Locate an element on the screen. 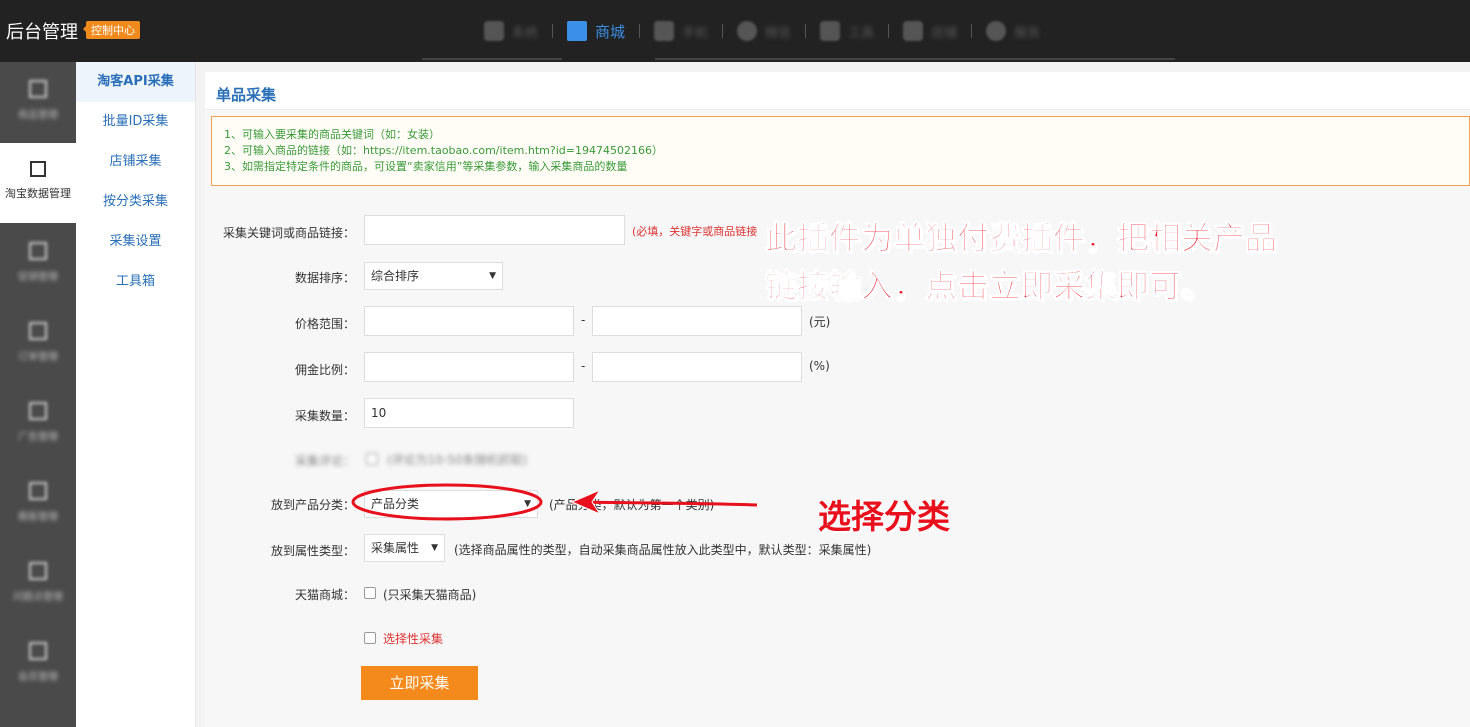 This screenshot has height=727, width=1470. annotation-arrow is located at coordinates (664, 503).